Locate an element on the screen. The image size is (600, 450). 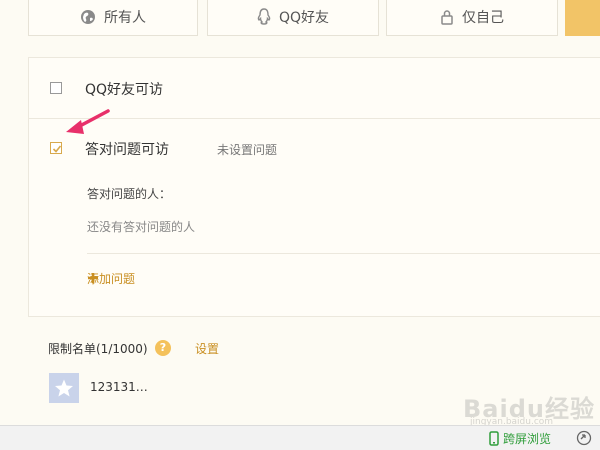
visibility-tabs: 所有人 QQ好友 仅自己 is located at coordinates (300, 19).